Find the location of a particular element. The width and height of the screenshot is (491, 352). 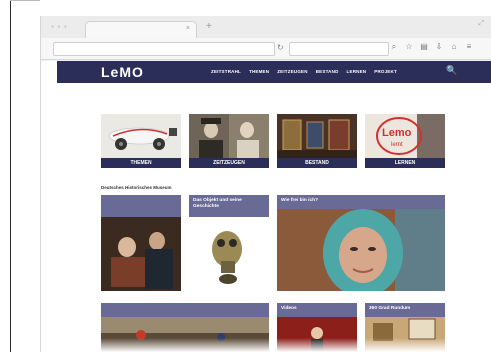

frame-line-top is located at coordinates (25, 0).